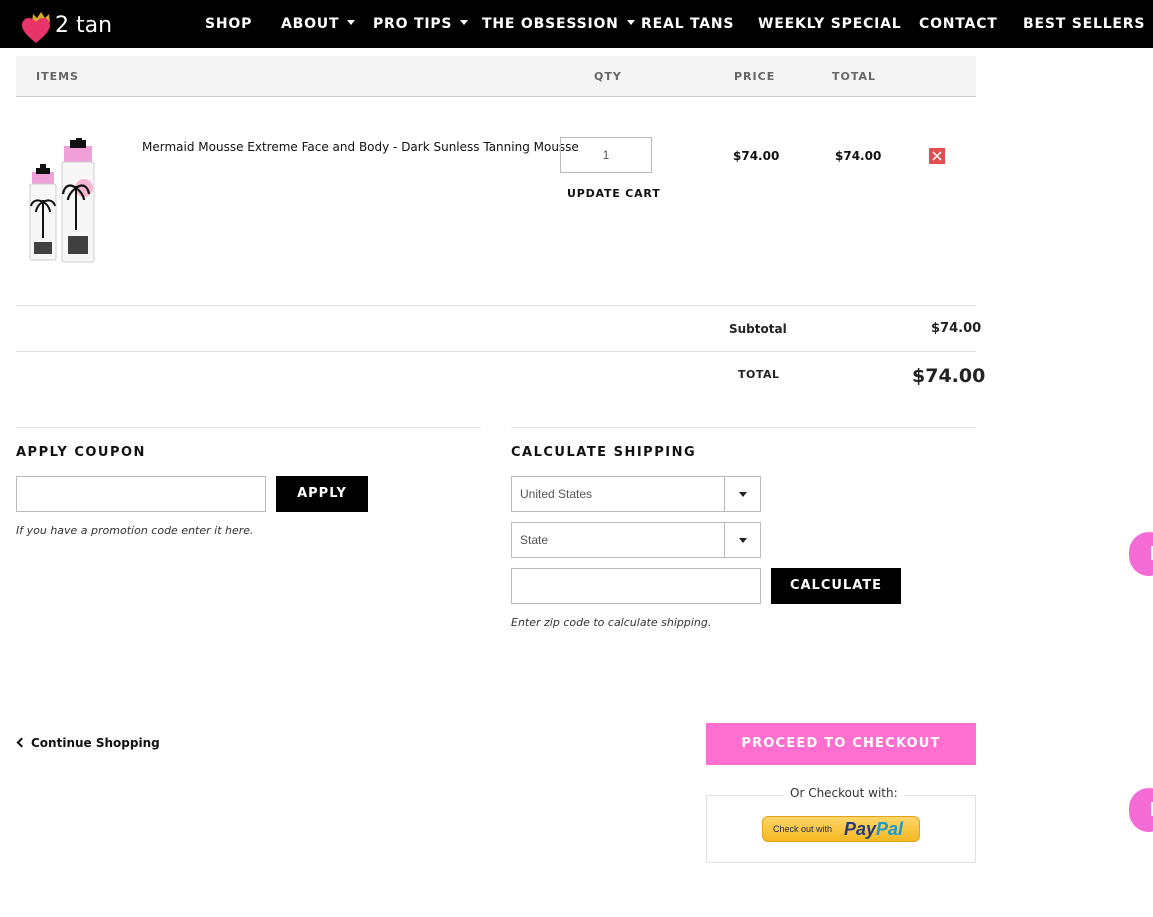  I want to click on subtotal-value: $74.00, so click(956, 328).